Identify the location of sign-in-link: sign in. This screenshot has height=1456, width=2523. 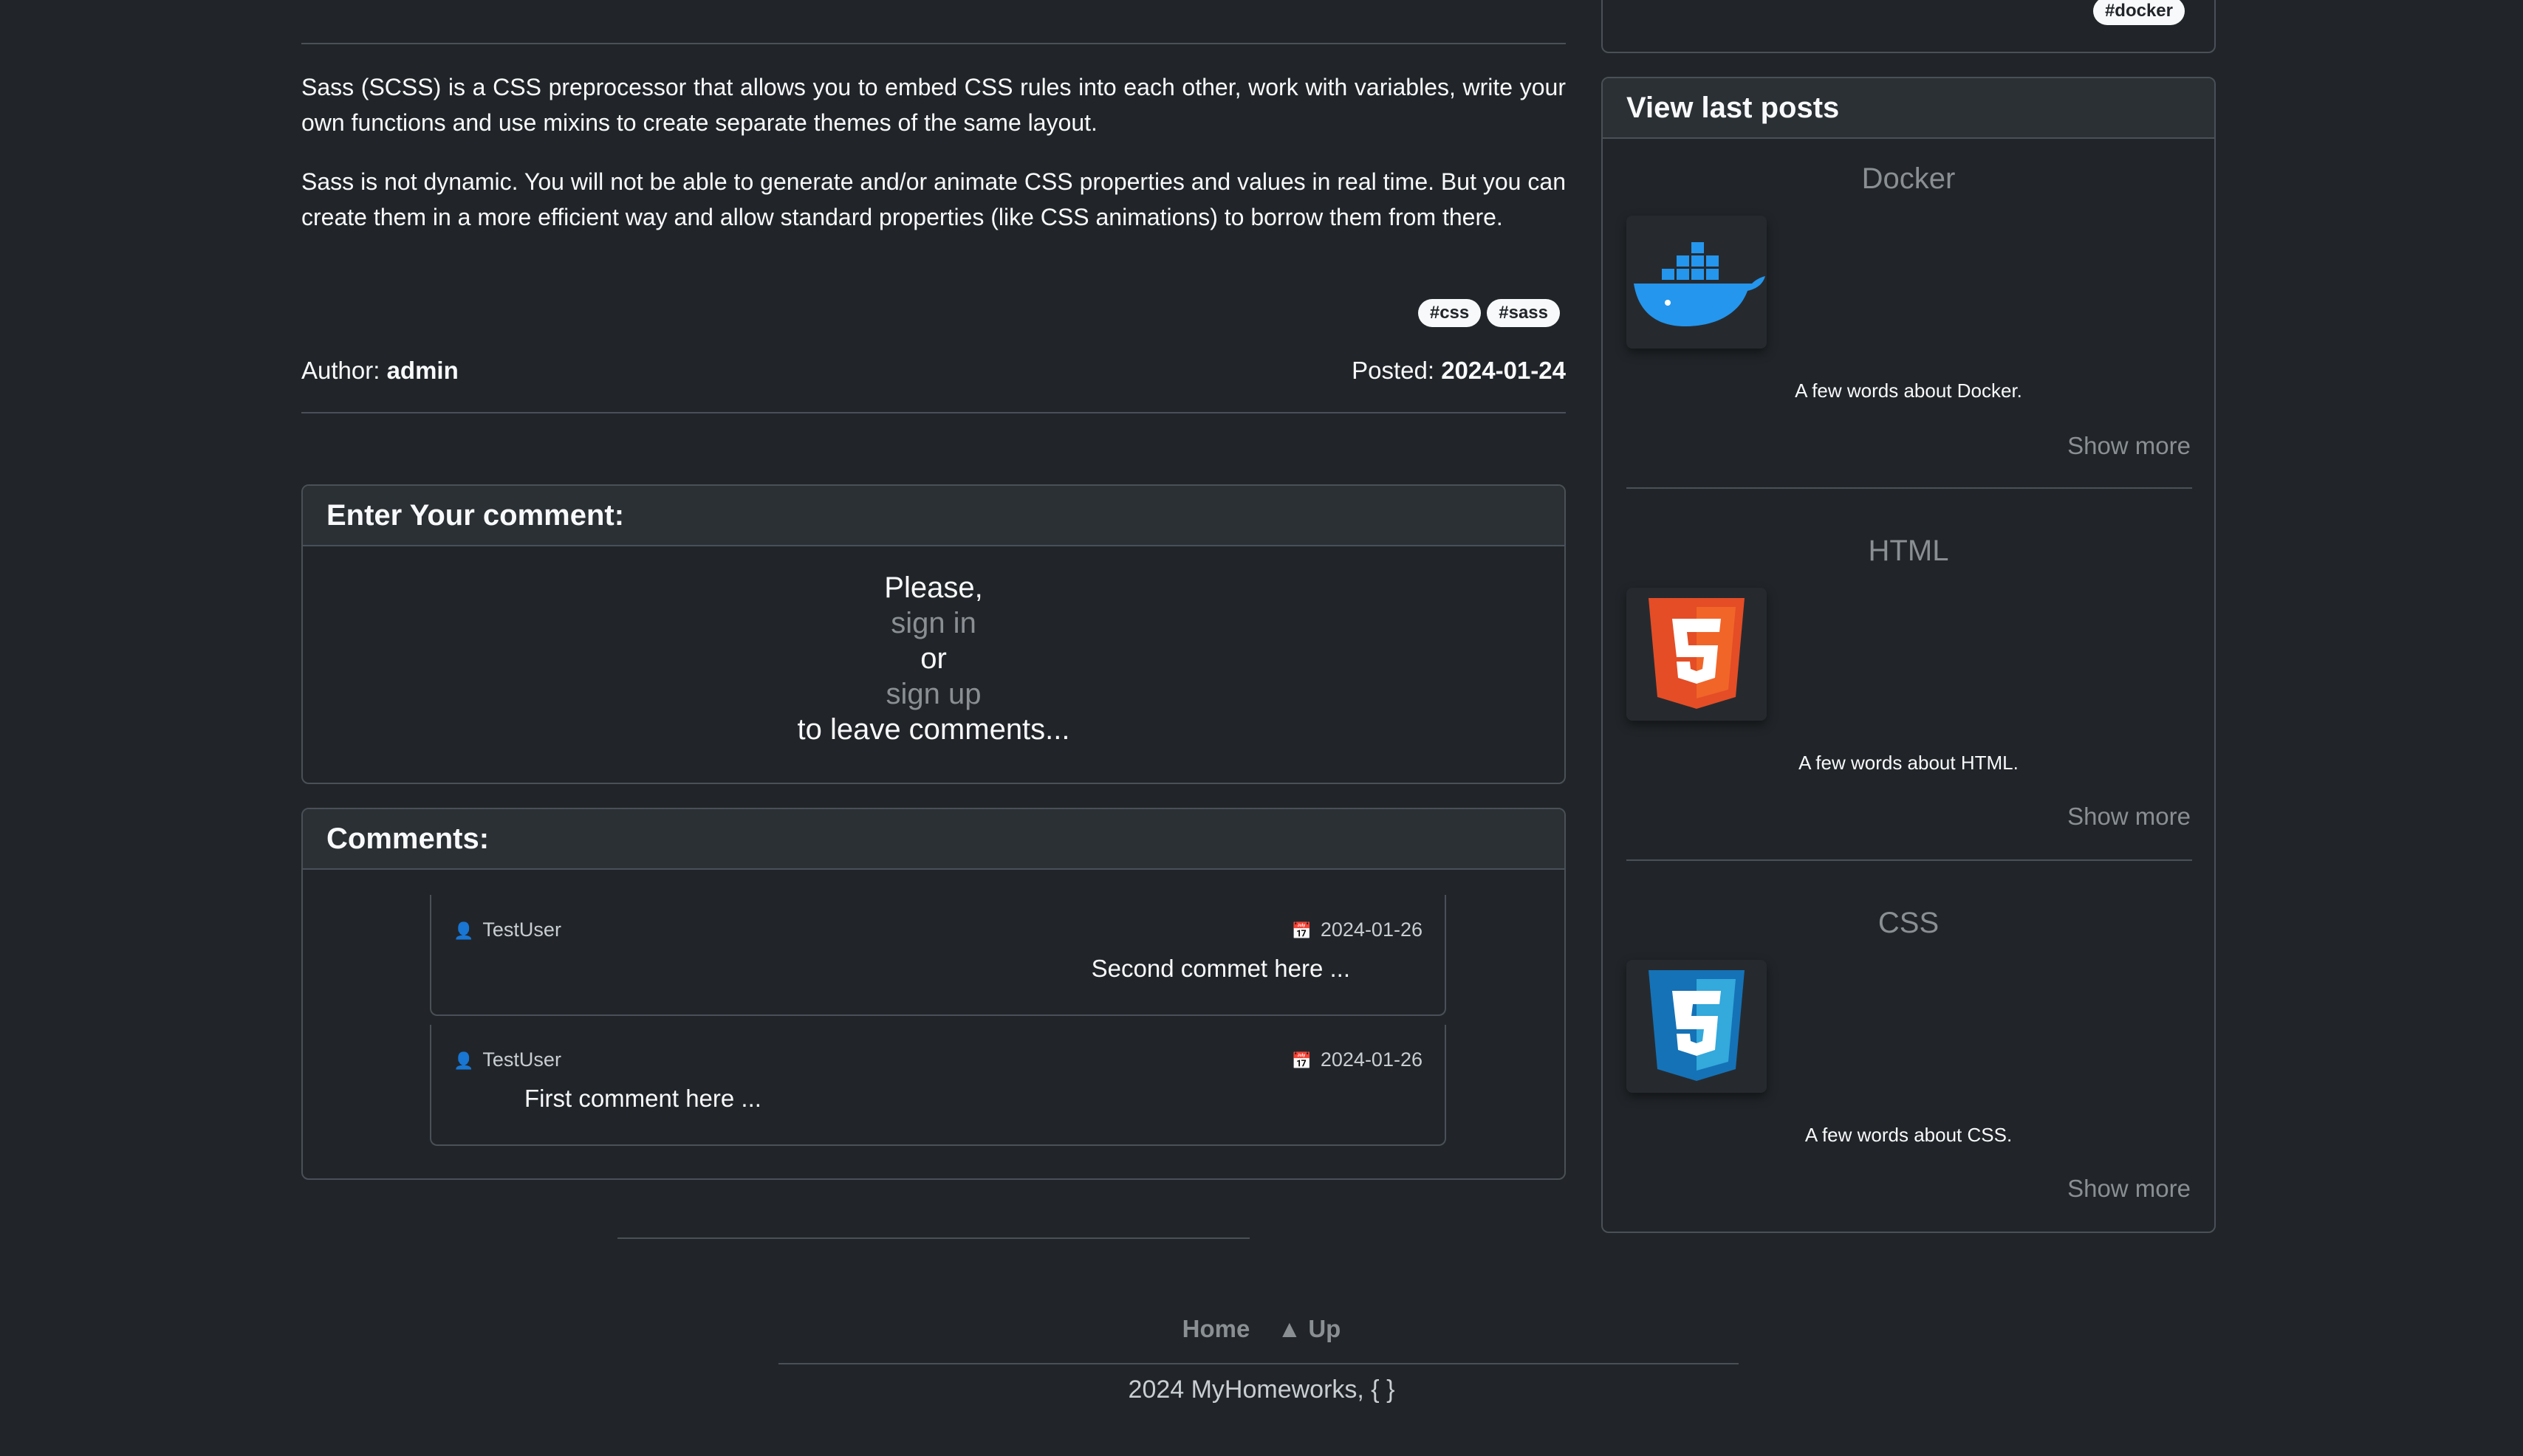
(933, 623).